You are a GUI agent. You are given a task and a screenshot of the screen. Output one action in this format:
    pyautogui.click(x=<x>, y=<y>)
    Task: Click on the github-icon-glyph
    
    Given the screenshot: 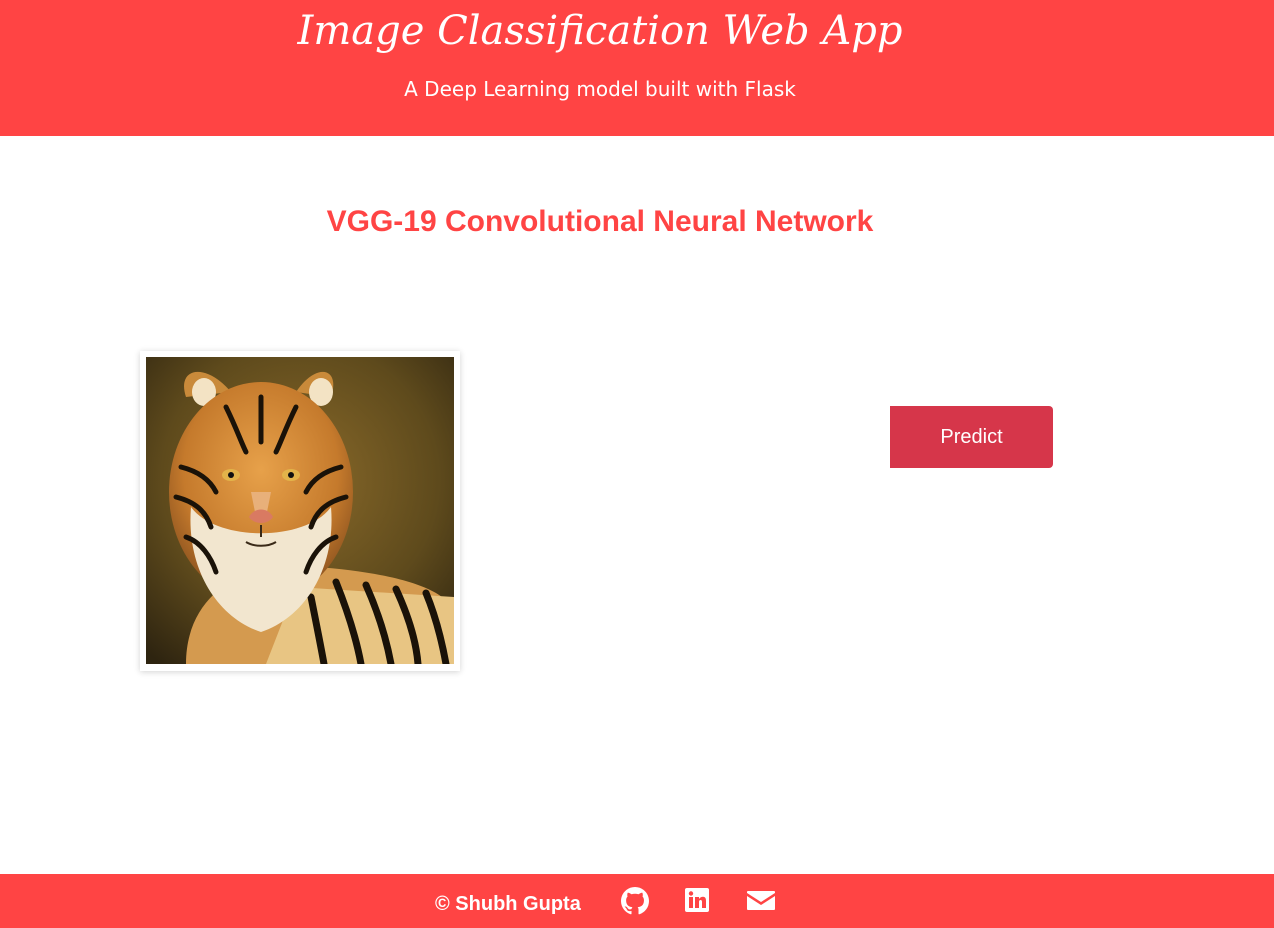 What is the action you would take?
    pyautogui.click(x=635, y=901)
    